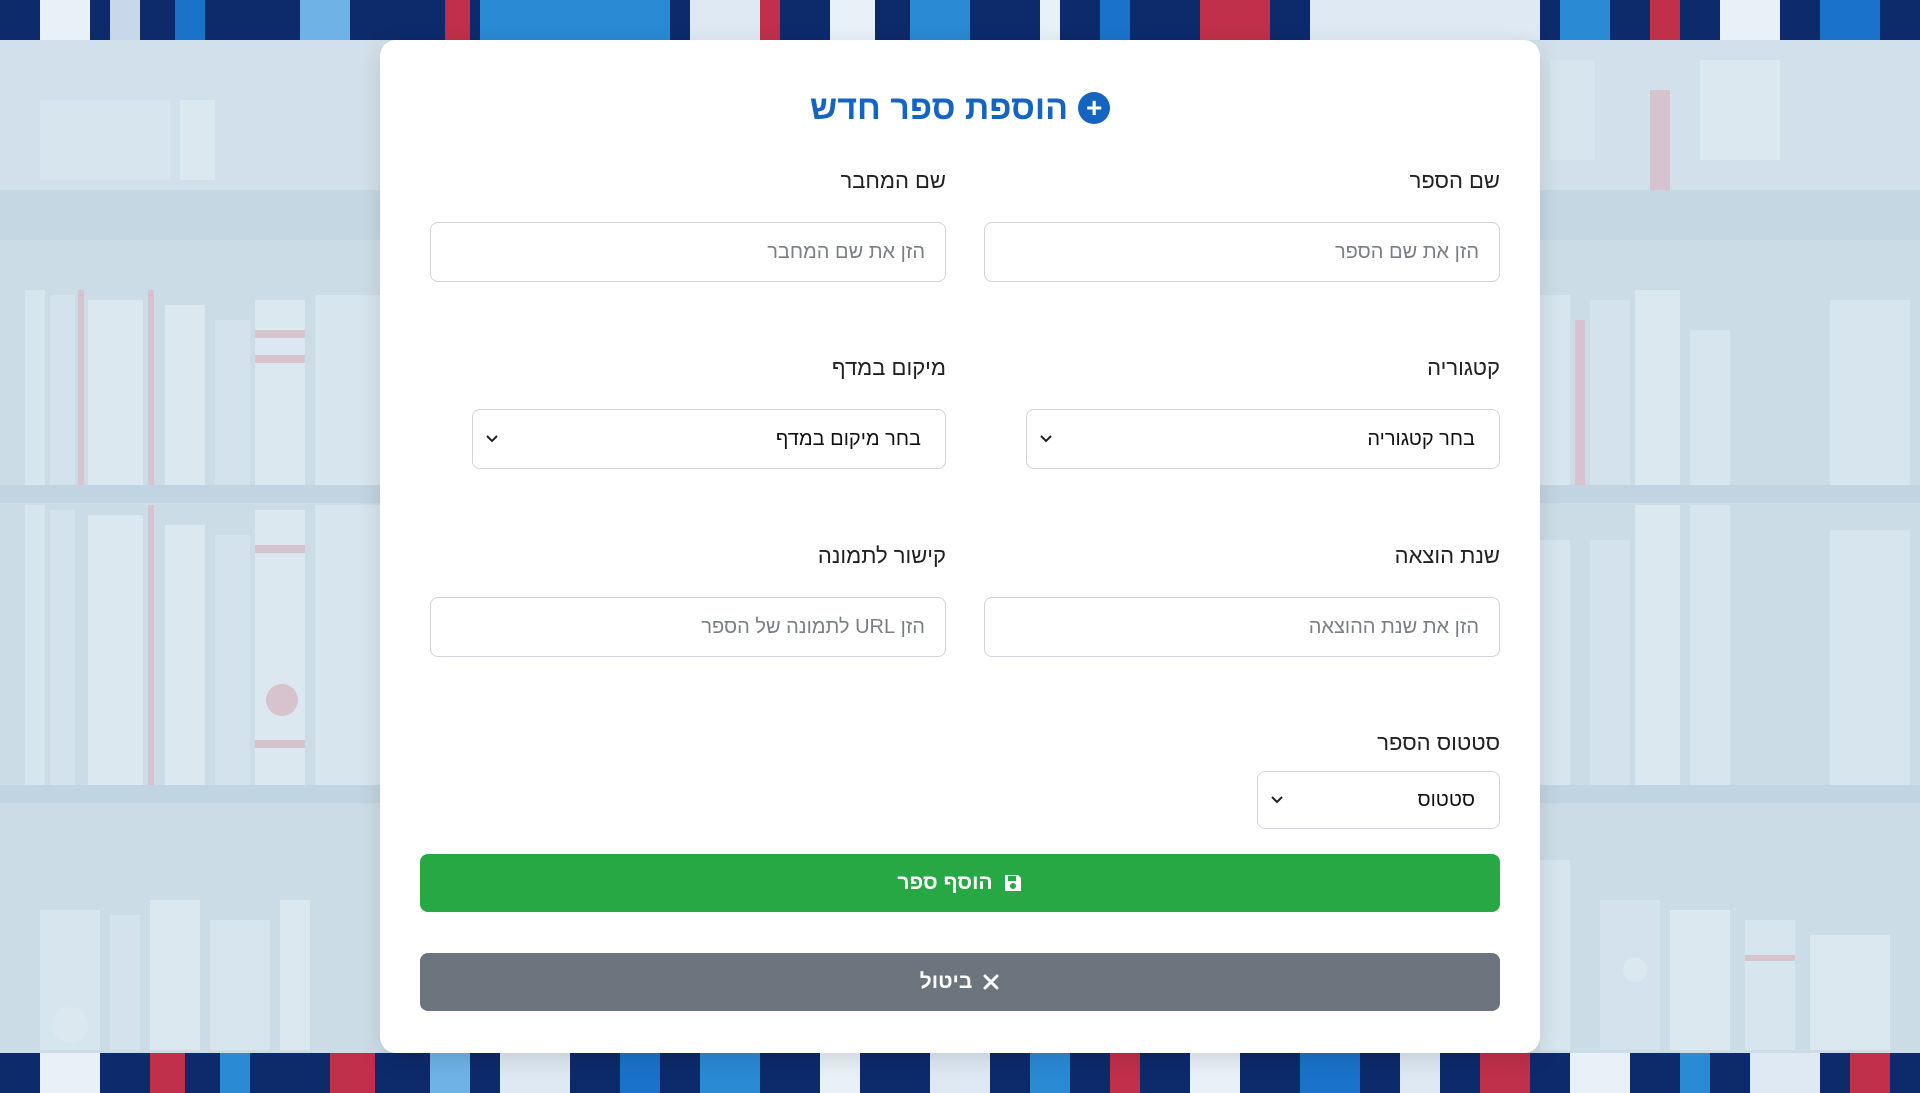 The width and height of the screenshot is (1920, 1093). I want to click on cancel-button-label: ביטול, so click(946, 981).